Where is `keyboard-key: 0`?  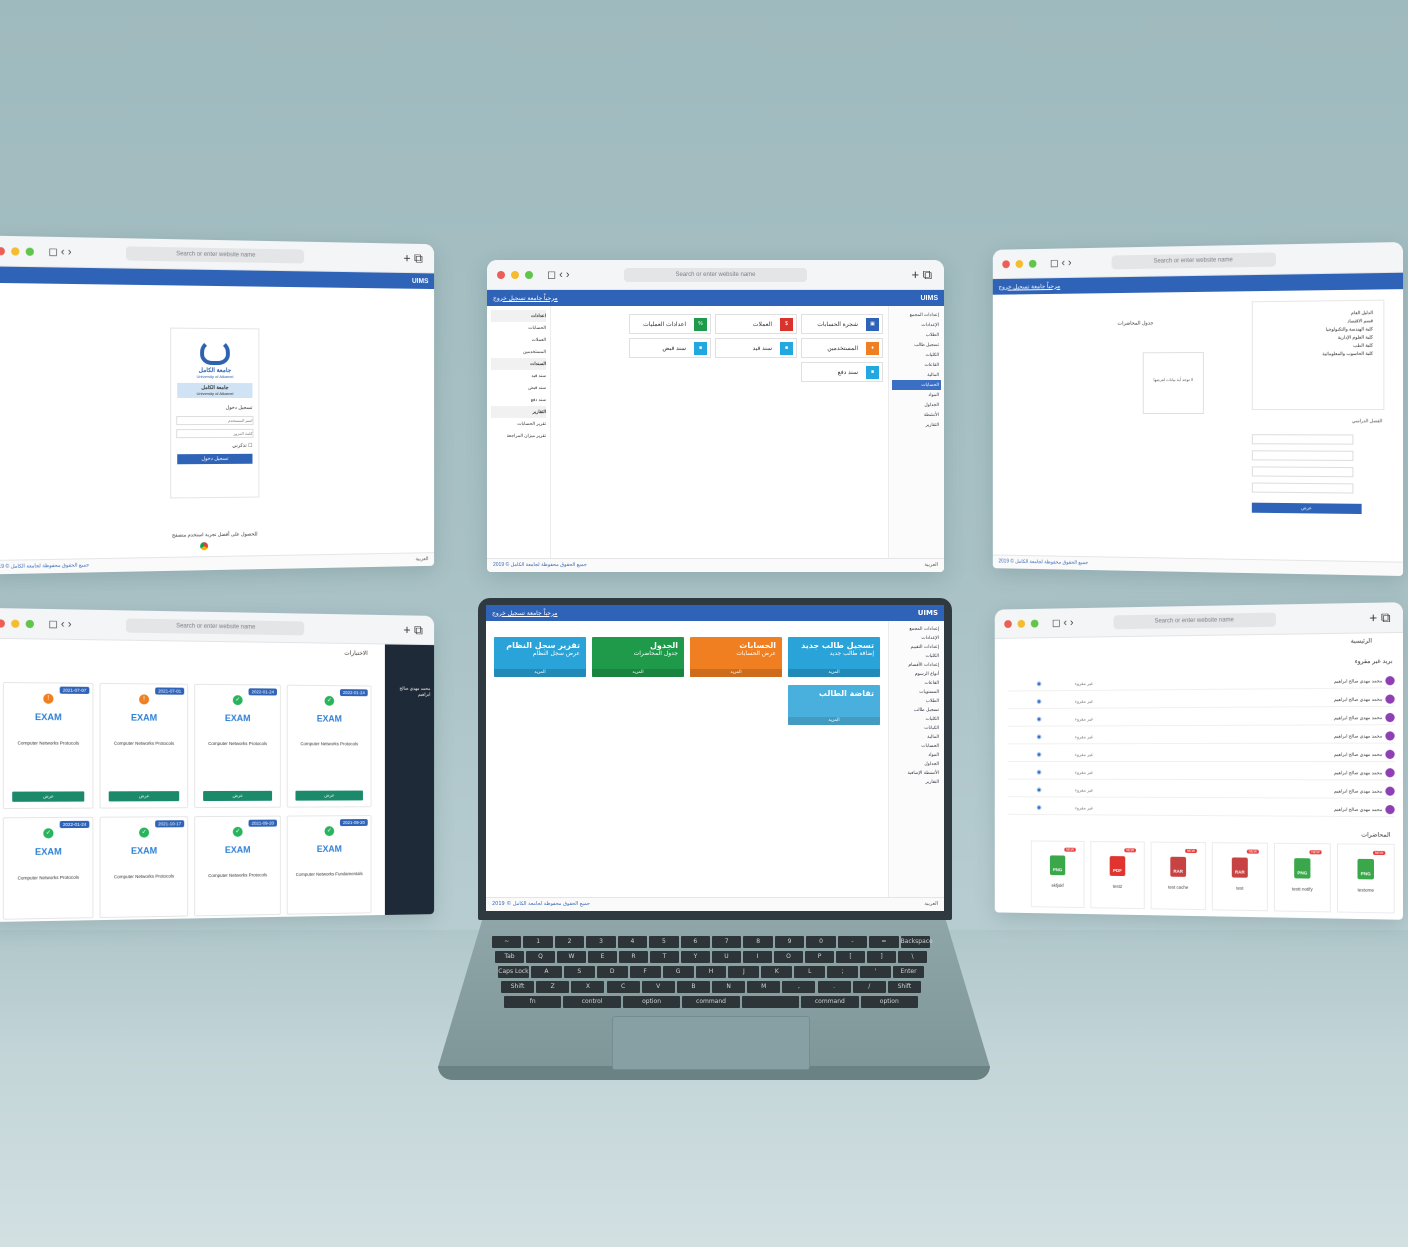
keyboard-key: 0 is located at coordinates (821, 942).